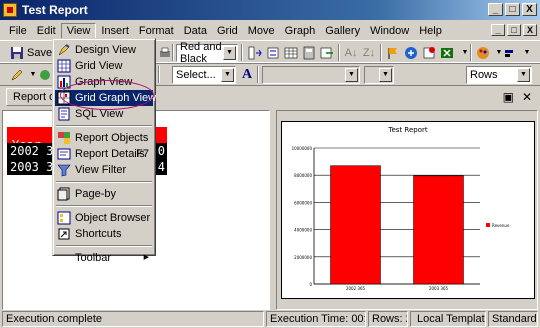  What do you see at coordinates (133, 319) in the screenshot?
I see `status-message: Execution complete` at bounding box center [133, 319].